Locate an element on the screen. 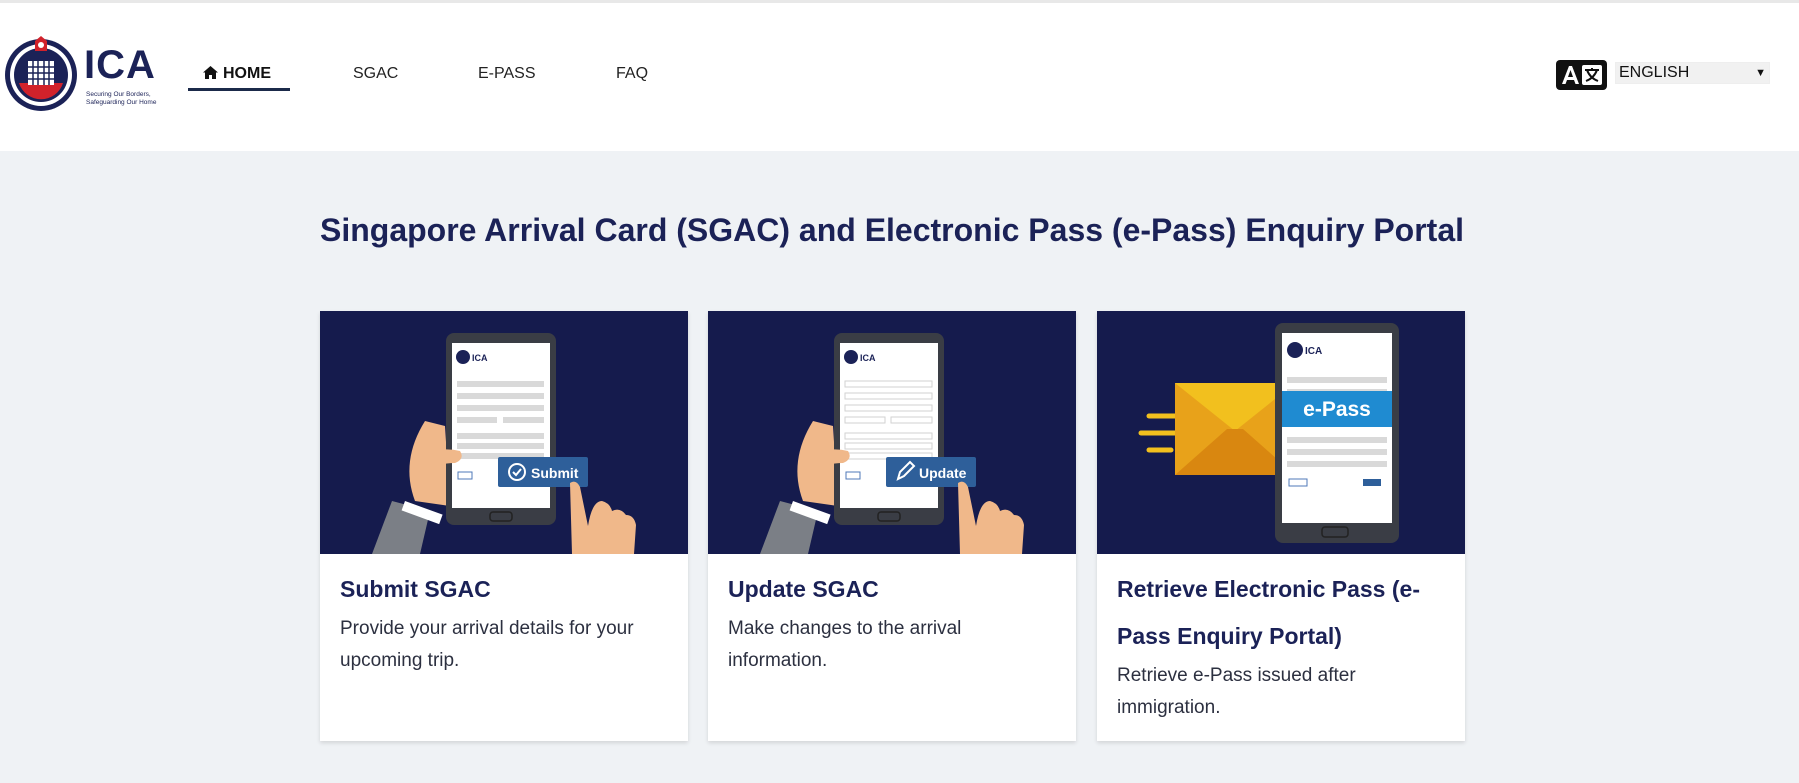 This screenshot has height=783, width=1799. svg-text: Submit is located at coordinates (555, 473).